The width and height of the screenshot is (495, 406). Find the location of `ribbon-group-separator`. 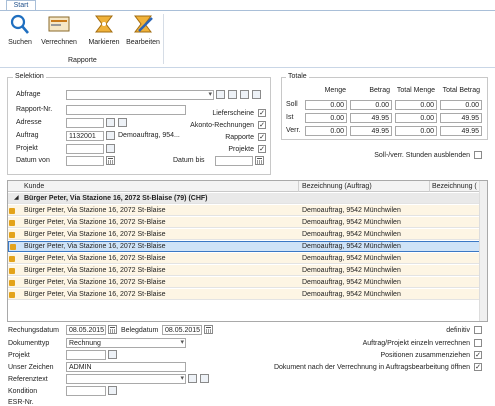

ribbon-group-separator is located at coordinates (163, 39).